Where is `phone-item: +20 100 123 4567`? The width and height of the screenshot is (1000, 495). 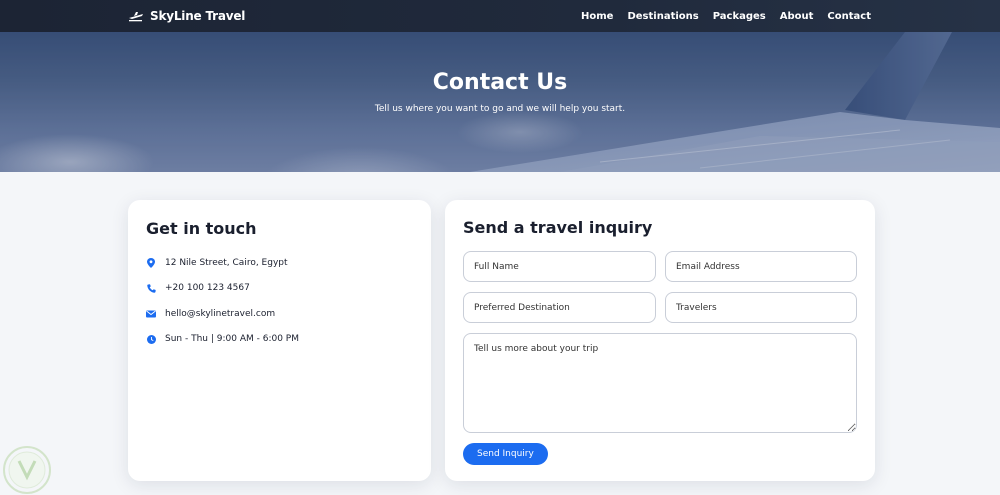
phone-item: +20 100 123 4567 is located at coordinates (279, 289).